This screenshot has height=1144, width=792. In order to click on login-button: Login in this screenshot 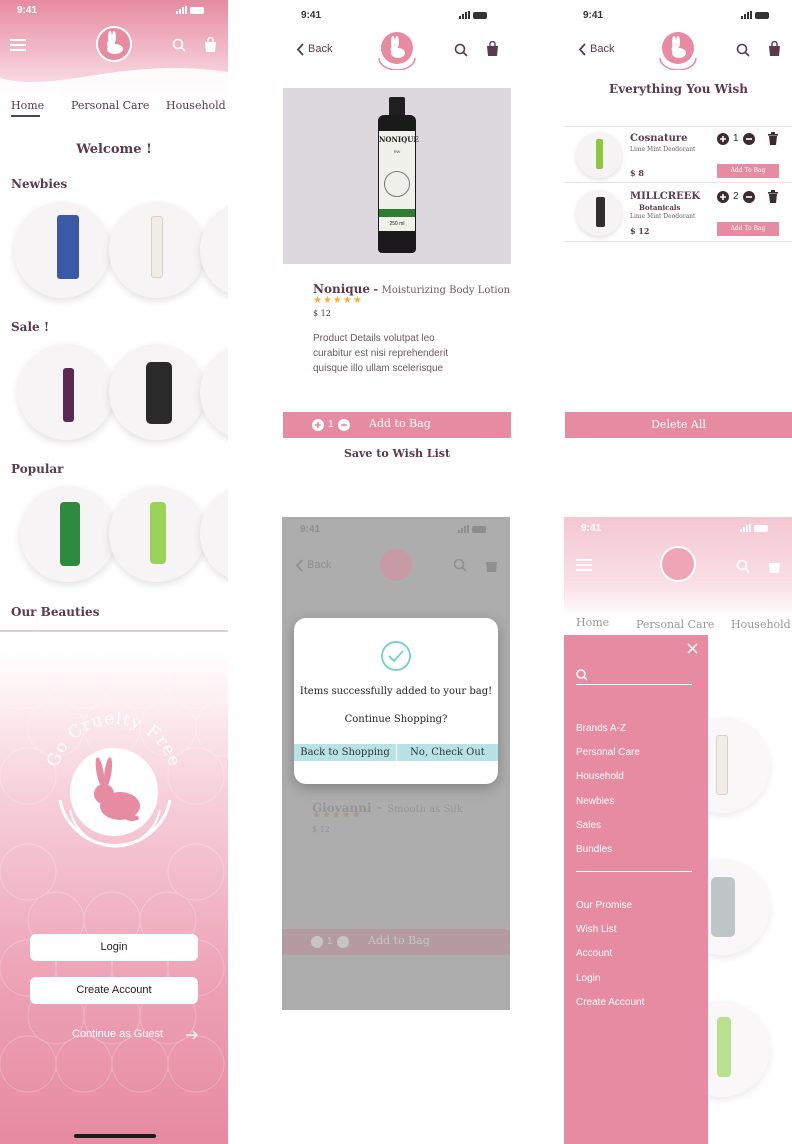, I will do `click(114, 947)`.